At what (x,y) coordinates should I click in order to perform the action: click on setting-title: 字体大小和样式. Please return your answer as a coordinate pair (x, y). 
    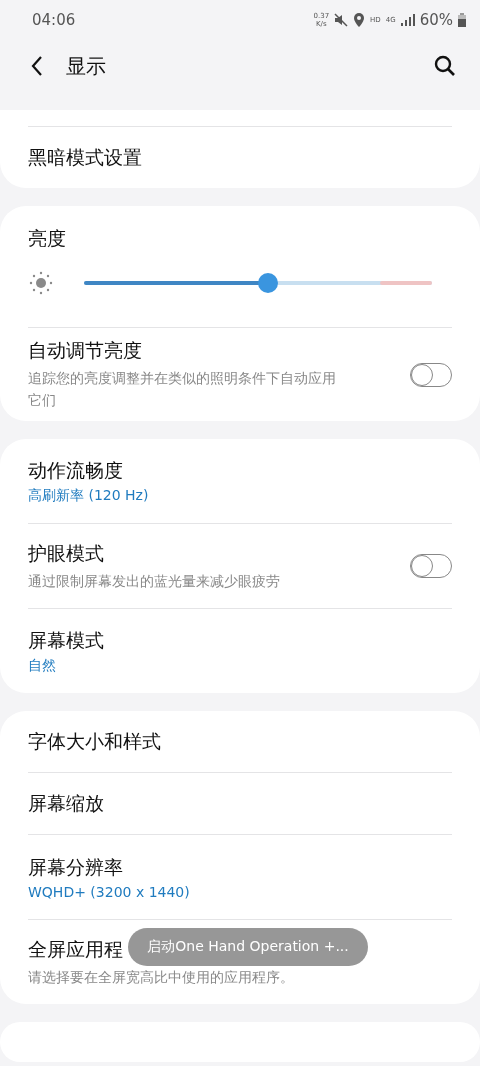
    Looking at the image, I should click on (94, 741).